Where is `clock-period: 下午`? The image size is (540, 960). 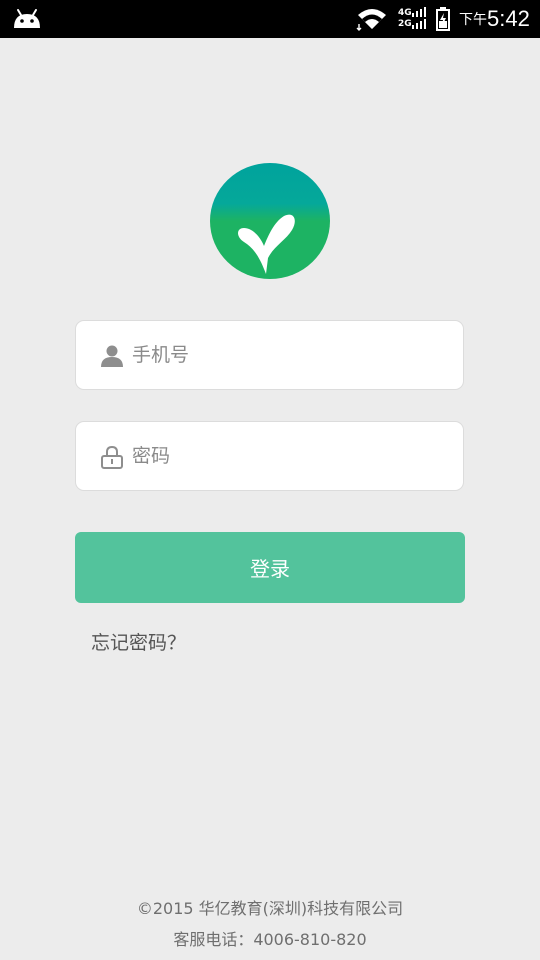 clock-period: 下午 is located at coordinates (473, 20).